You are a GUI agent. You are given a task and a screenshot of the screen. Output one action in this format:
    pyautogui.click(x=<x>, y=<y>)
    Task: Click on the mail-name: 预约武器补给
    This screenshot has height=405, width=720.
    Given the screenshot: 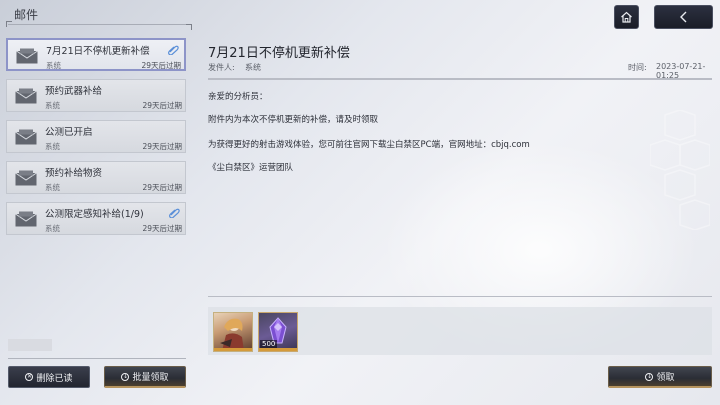 What is the action you would take?
    pyautogui.click(x=74, y=91)
    